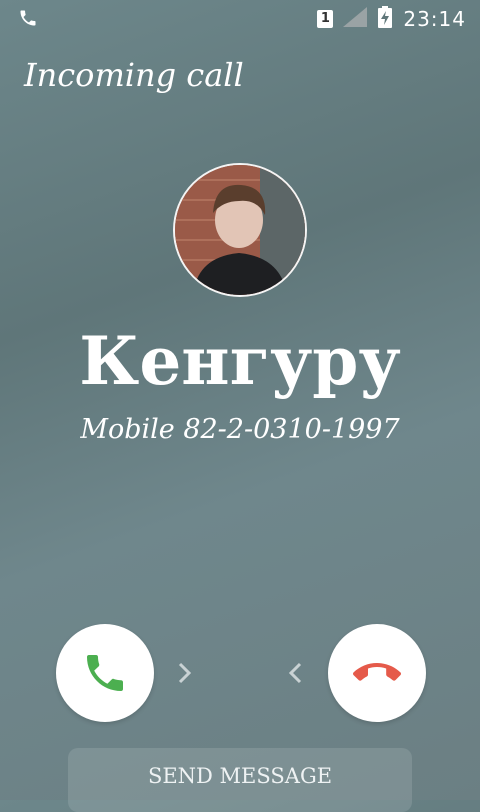 The image size is (480, 812). What do you see at coordinates (185, 675) in the screenshot?
I see `chevron-right-icon` at bounding box center [185, 675].